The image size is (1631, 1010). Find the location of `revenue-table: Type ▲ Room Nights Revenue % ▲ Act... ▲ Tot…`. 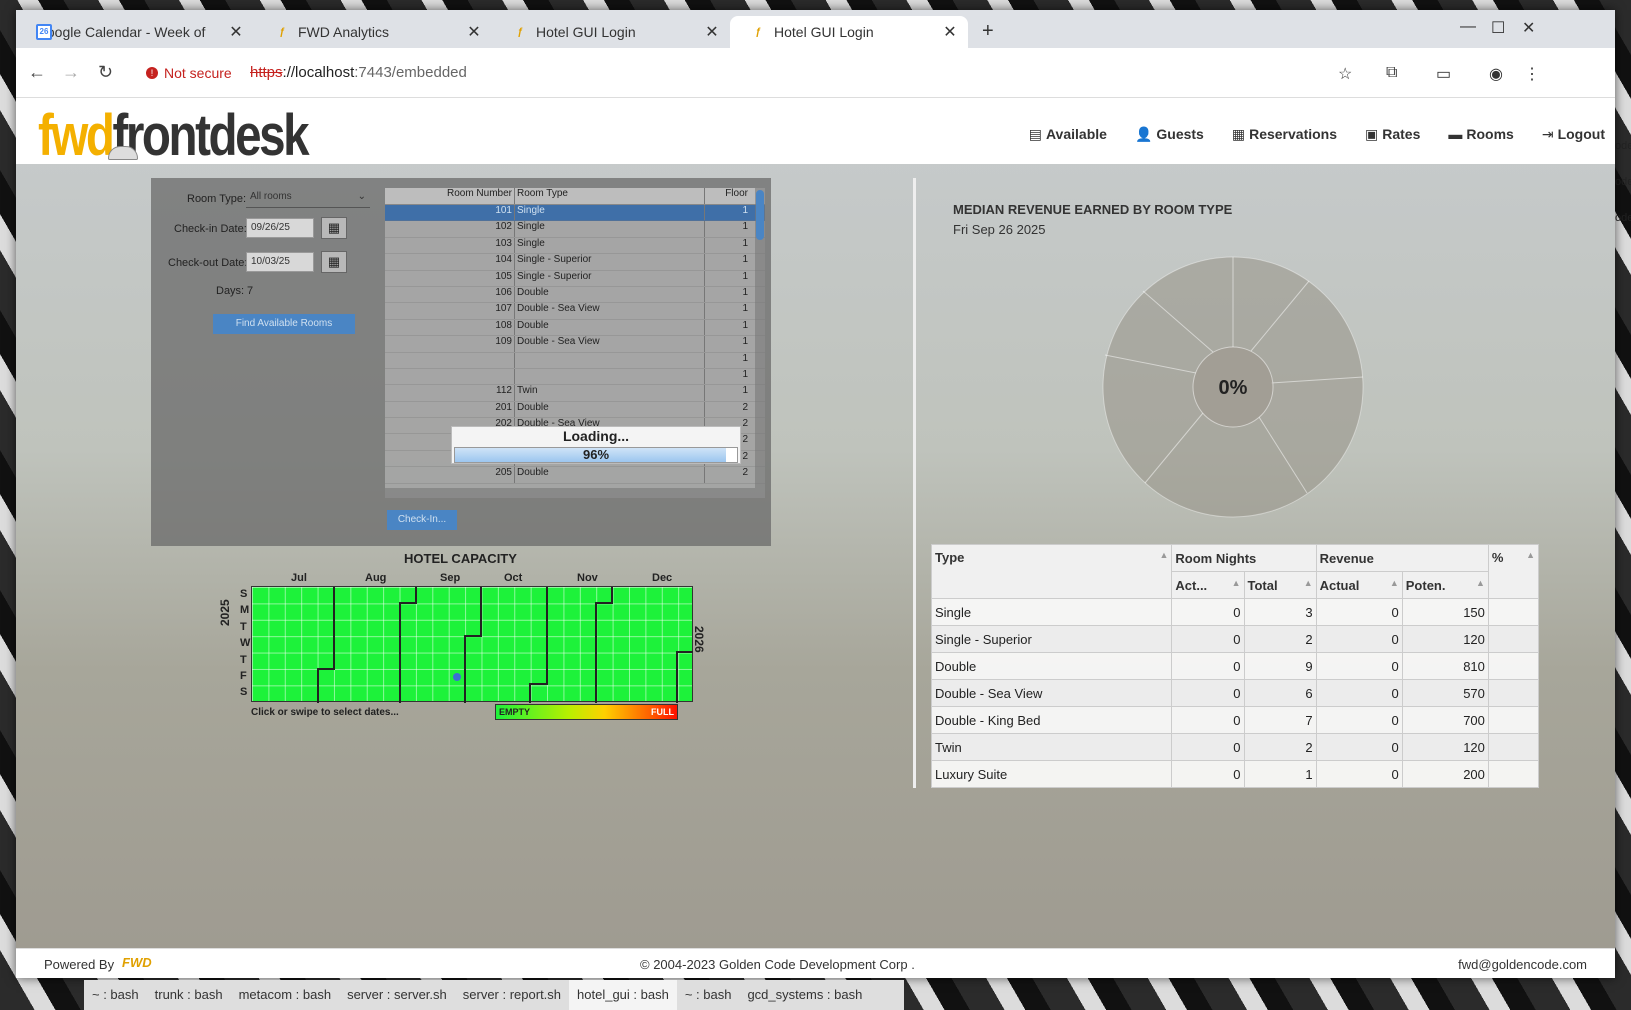

revenue-table: Type ▲ Room Nights Revenue % ▲ Act... ▲ Tot… is located at coordinates (1235, 666).